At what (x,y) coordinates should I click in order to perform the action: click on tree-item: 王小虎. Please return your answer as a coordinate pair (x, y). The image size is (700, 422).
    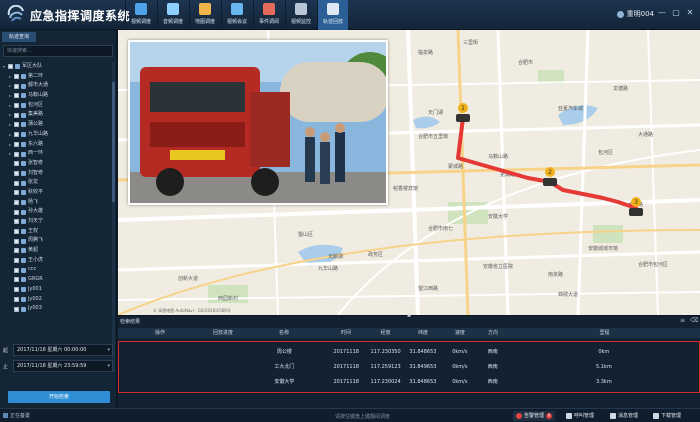
    Looking at the image, I should click on (58, 261).